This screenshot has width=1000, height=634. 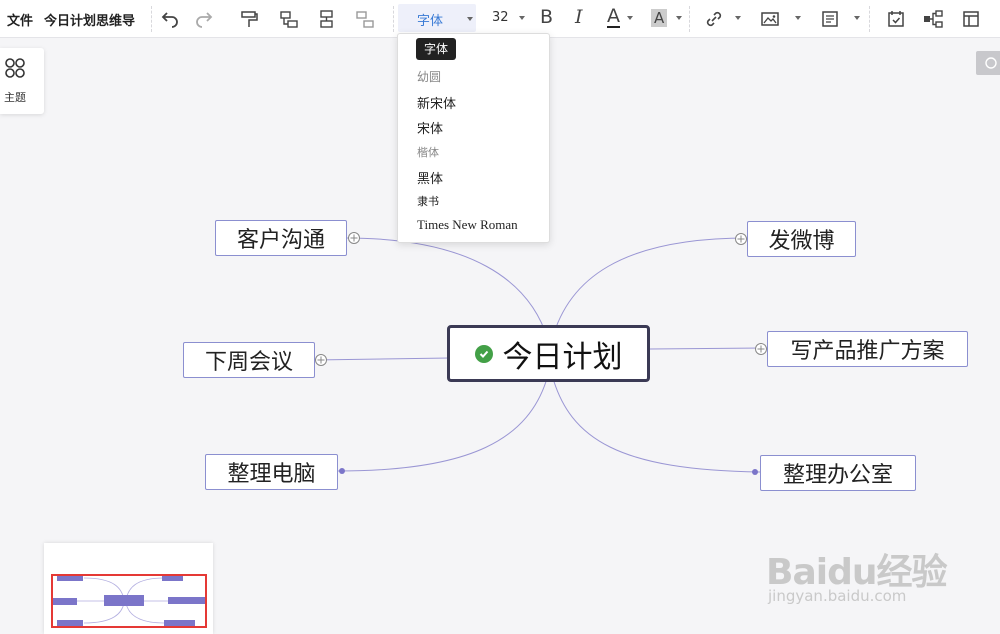 I want to click on baidu-jingyan-watermark: Baidu经验 jingyan.baidu.com, so click(x=856, y=574).